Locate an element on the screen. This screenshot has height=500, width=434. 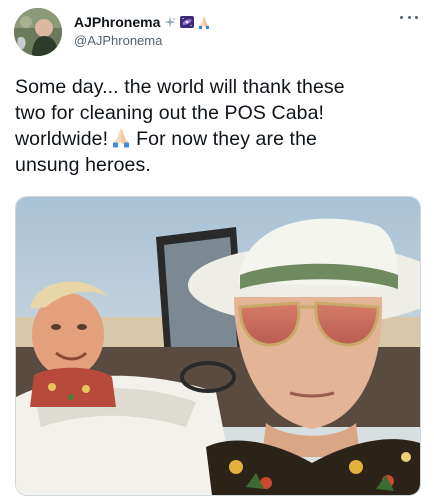
display-name-row: AJPhronema is located at coordinates (142, 22).